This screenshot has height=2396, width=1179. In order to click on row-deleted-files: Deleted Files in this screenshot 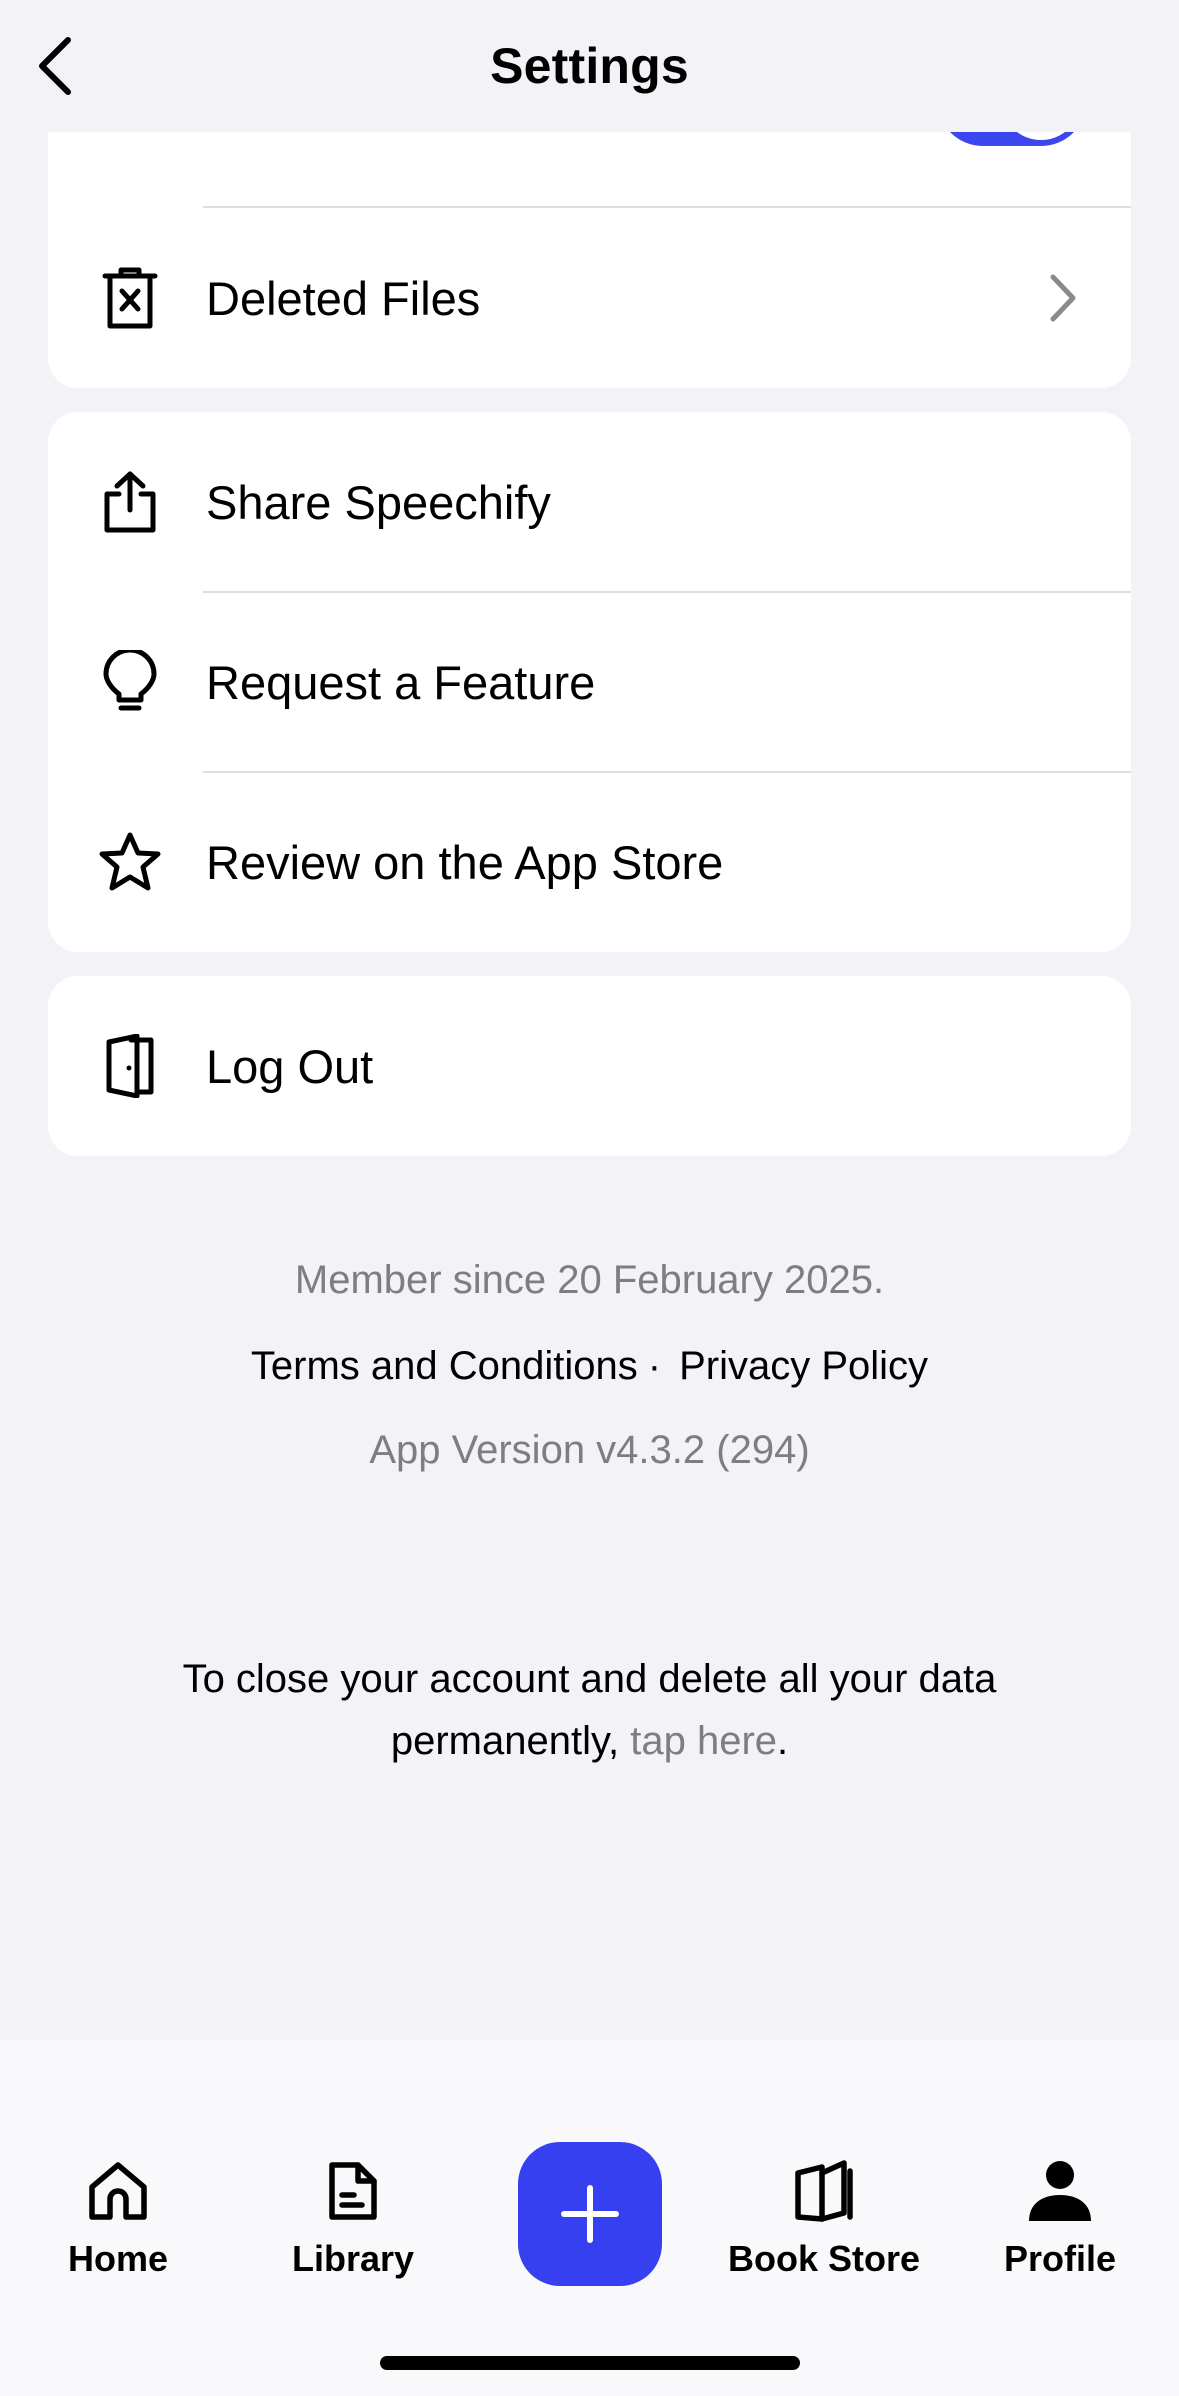, I will do `click(589, 298)`.